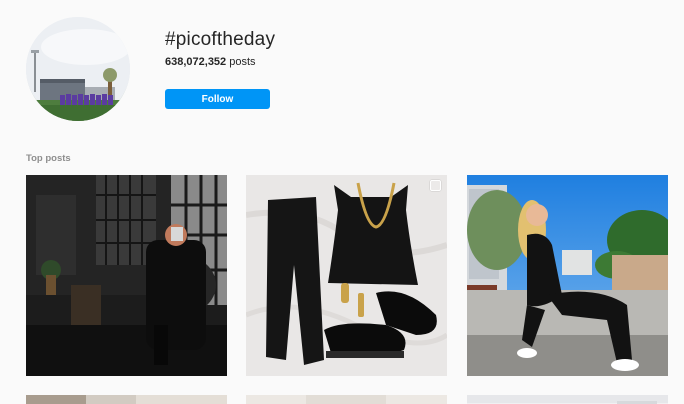 The width and height of the screenshot is (684, 404). I want to click on avatar-image, so click(78, 69).